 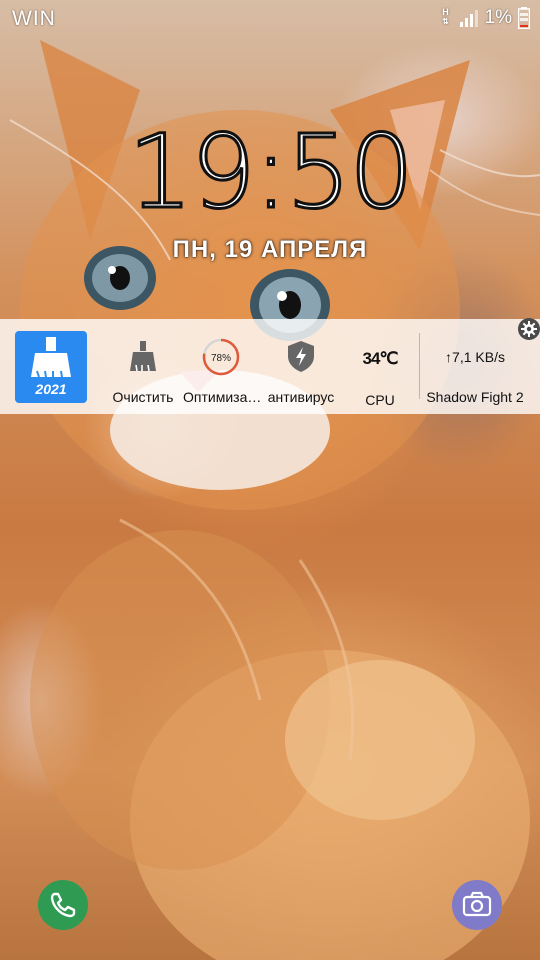 What do you see at coordinates (468, 18) in the screenshot?
I see `signal-icon` at bounding box center [468, 18].